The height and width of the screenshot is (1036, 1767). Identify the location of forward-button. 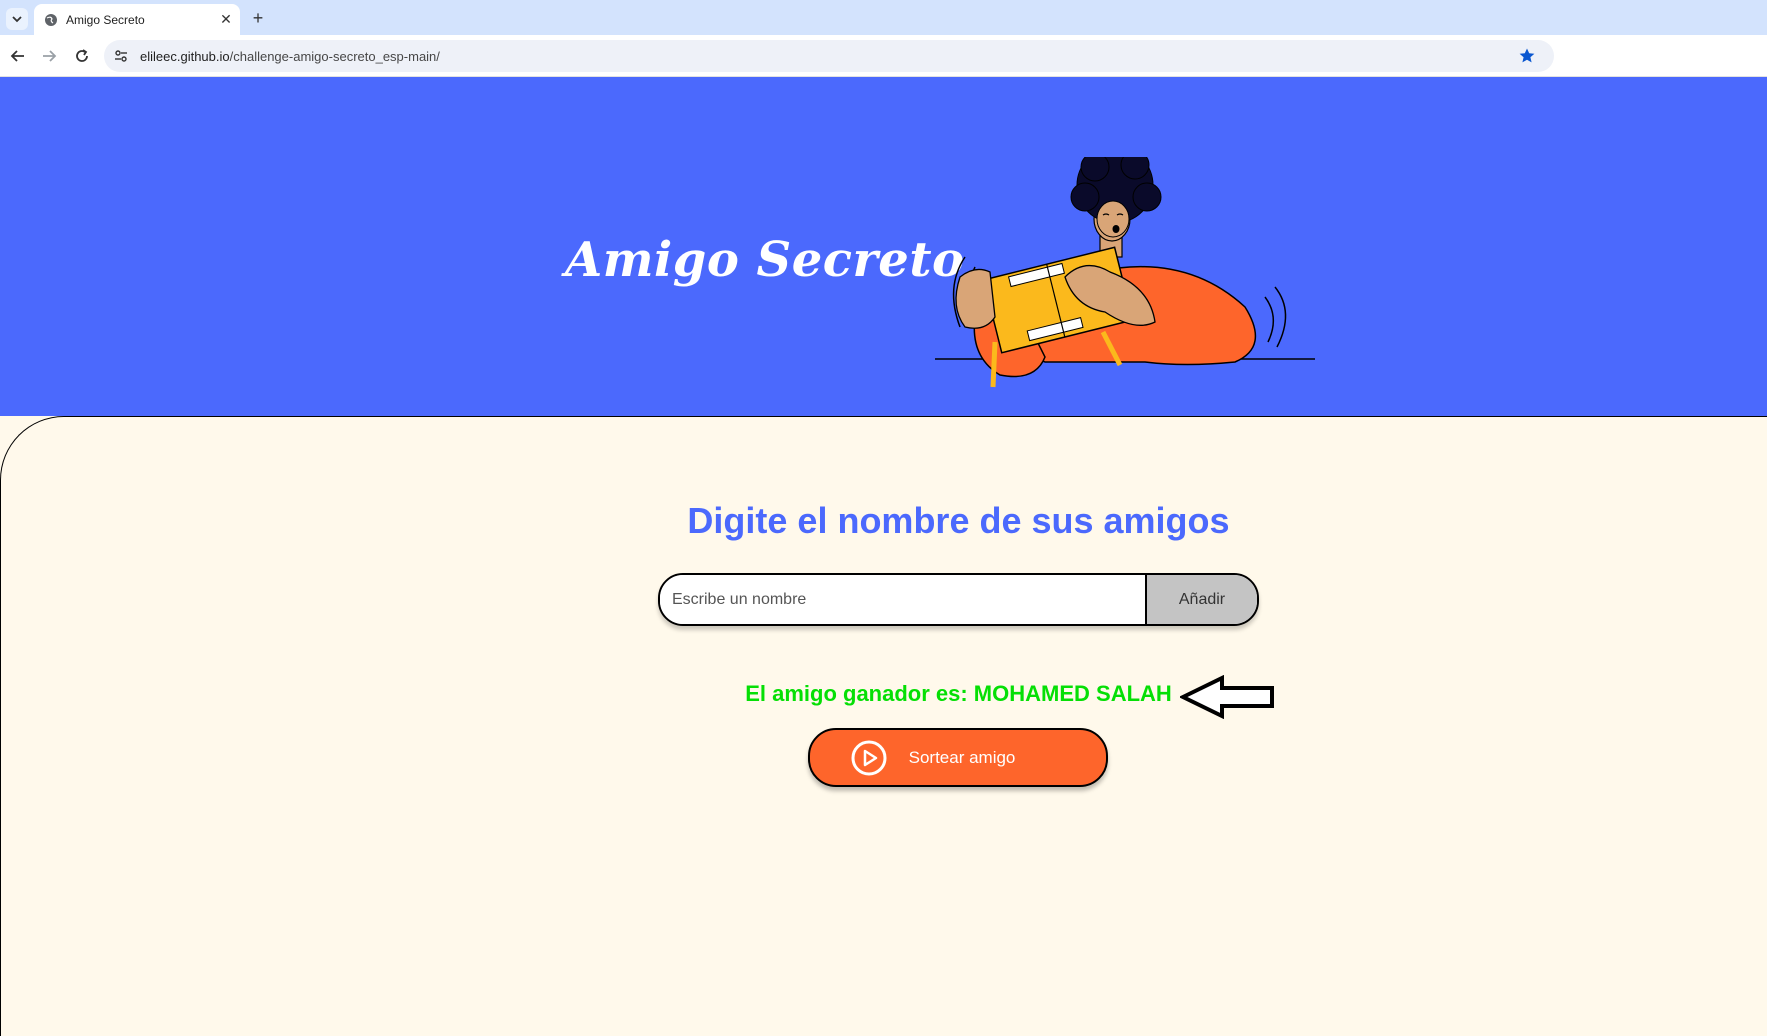
(49, 56).